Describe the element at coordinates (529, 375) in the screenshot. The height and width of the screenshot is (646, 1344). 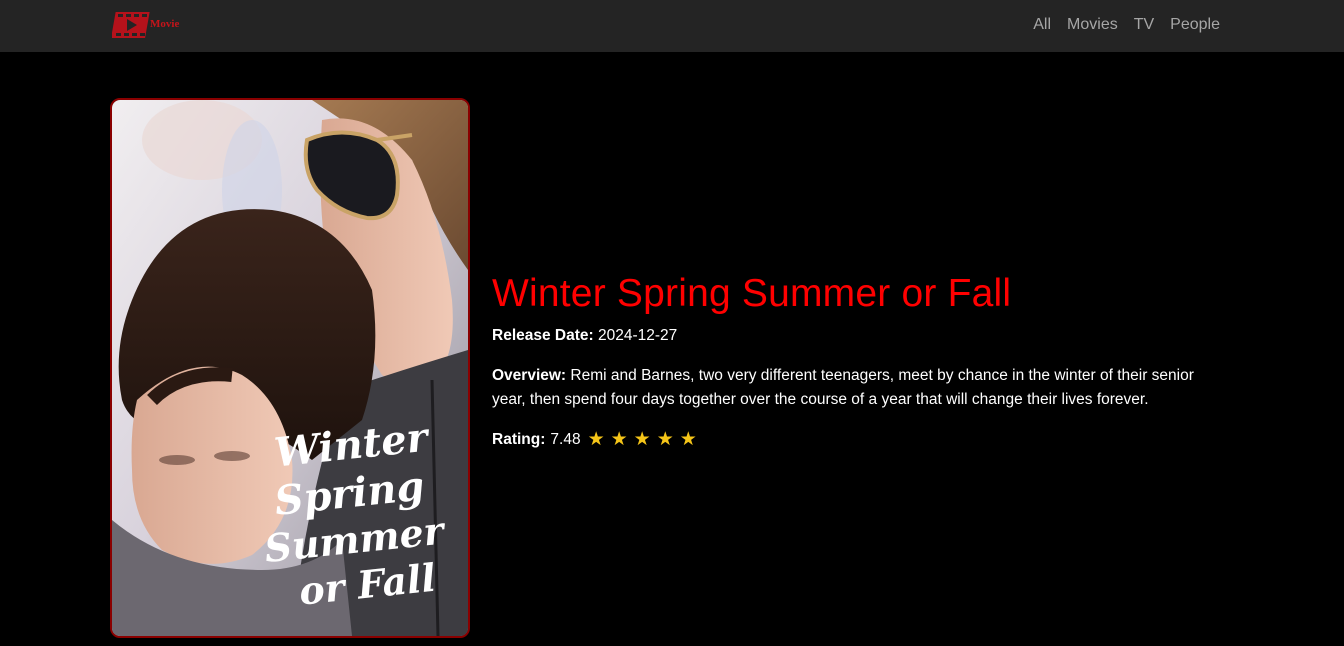
I see `overview-label: Overview:` at that location.